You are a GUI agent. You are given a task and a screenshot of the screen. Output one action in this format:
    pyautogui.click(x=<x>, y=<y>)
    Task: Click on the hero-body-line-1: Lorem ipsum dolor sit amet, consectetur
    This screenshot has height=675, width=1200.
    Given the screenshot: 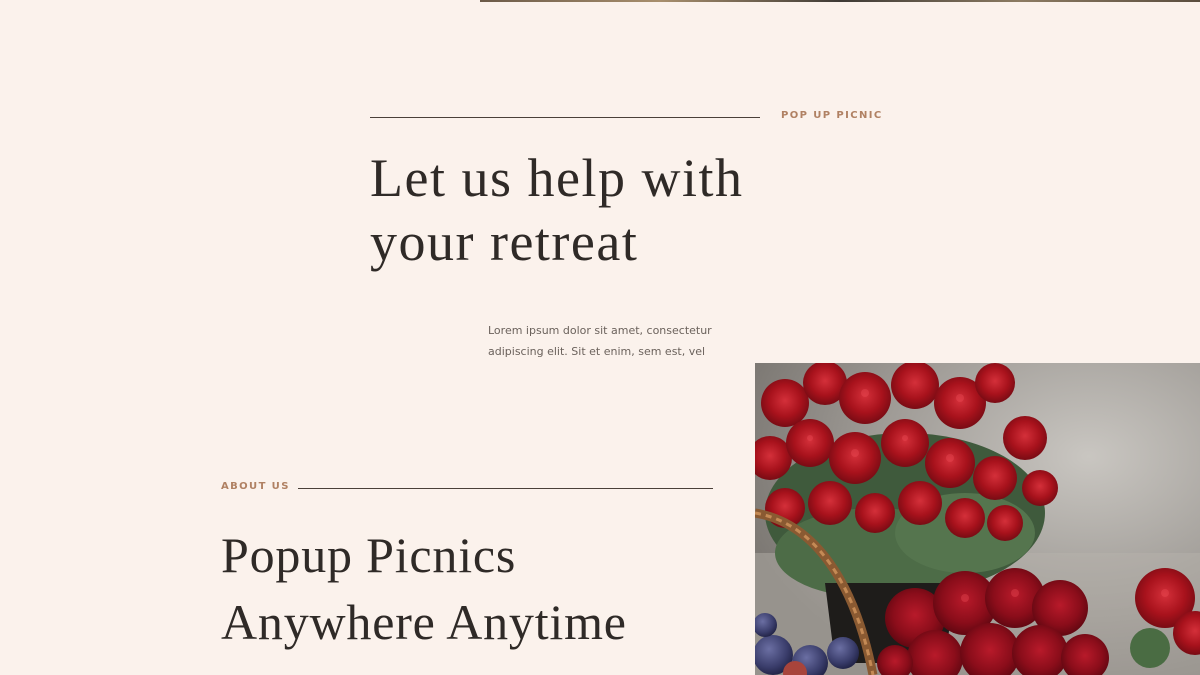 What is the action you would take?
    pyautogui.click(x=600, y=330)
    